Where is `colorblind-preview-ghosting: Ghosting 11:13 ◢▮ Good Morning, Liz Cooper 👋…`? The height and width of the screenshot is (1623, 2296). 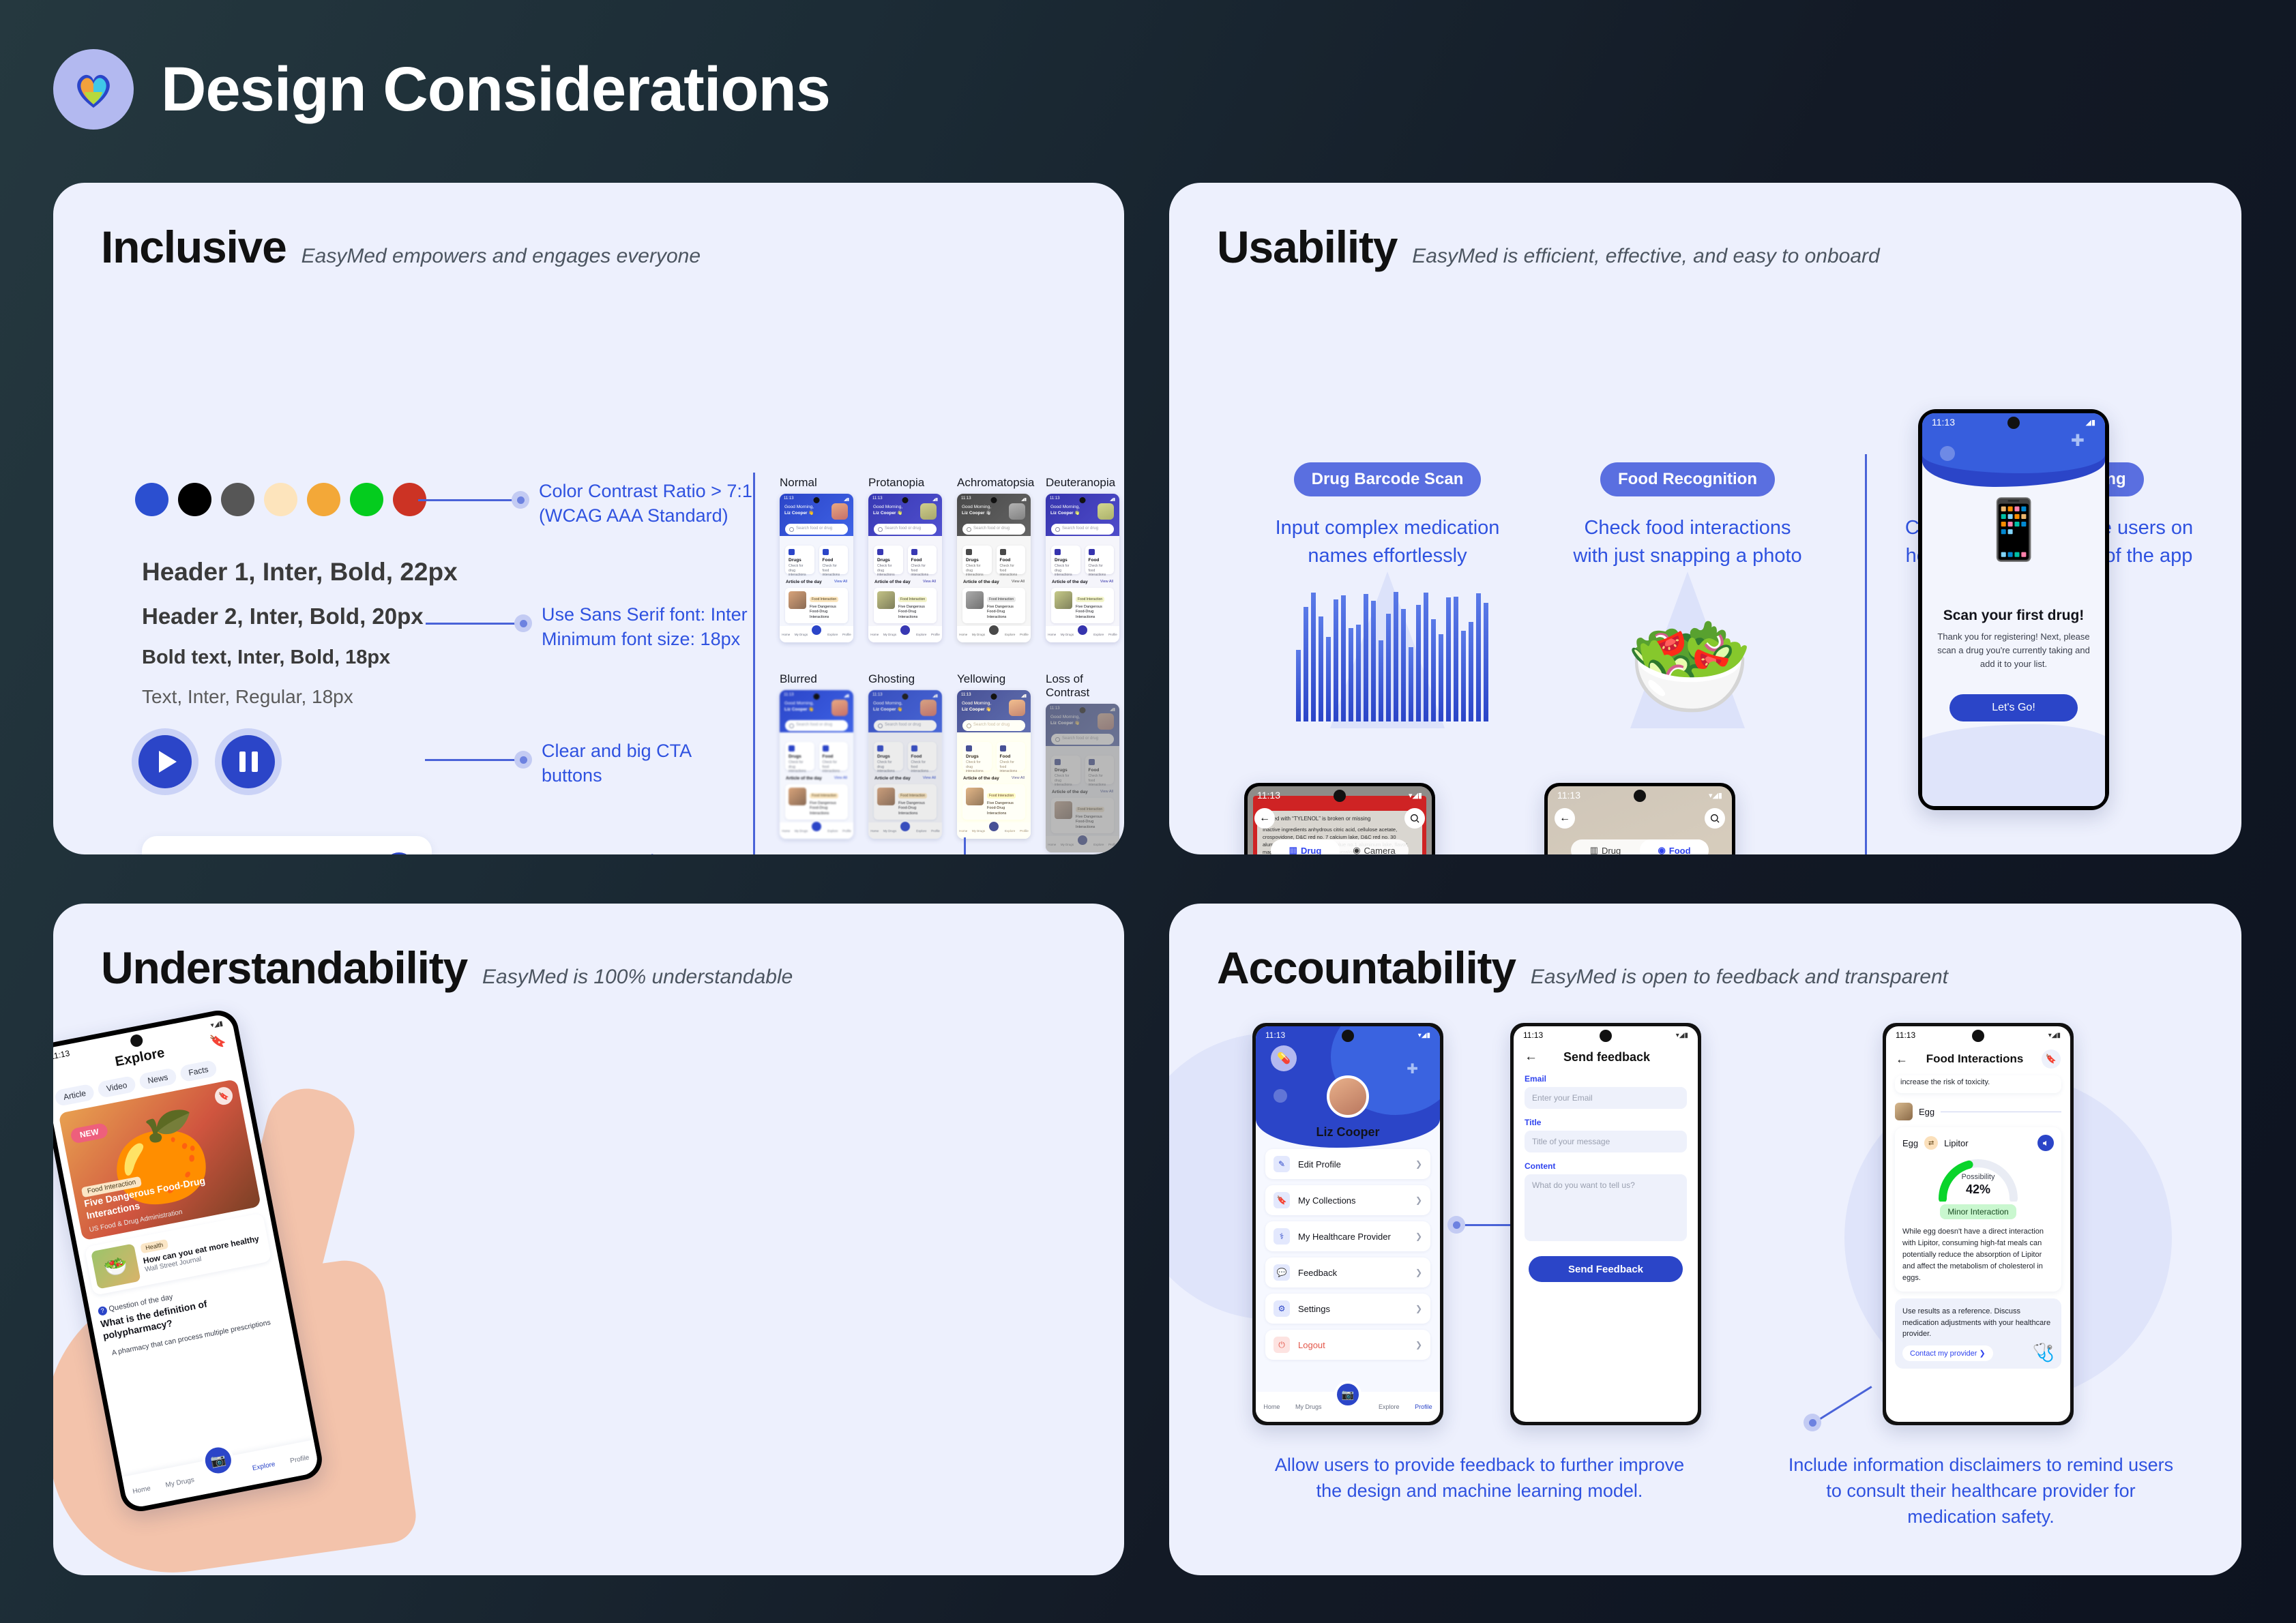 colorblind-preview-ghosting: Ghosting 11:13 ◢▮ Good Morning, Liz Cooper 👋… is located at coordinates (905, 762).